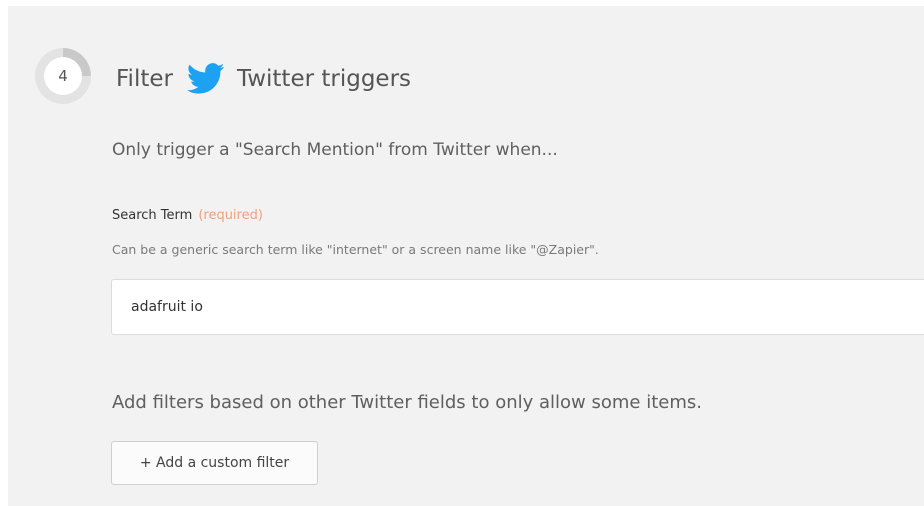  Describe the element at coordinates (324, 79) in the screenshot. I see `heading-app-label: Twitter triggers` at that location.